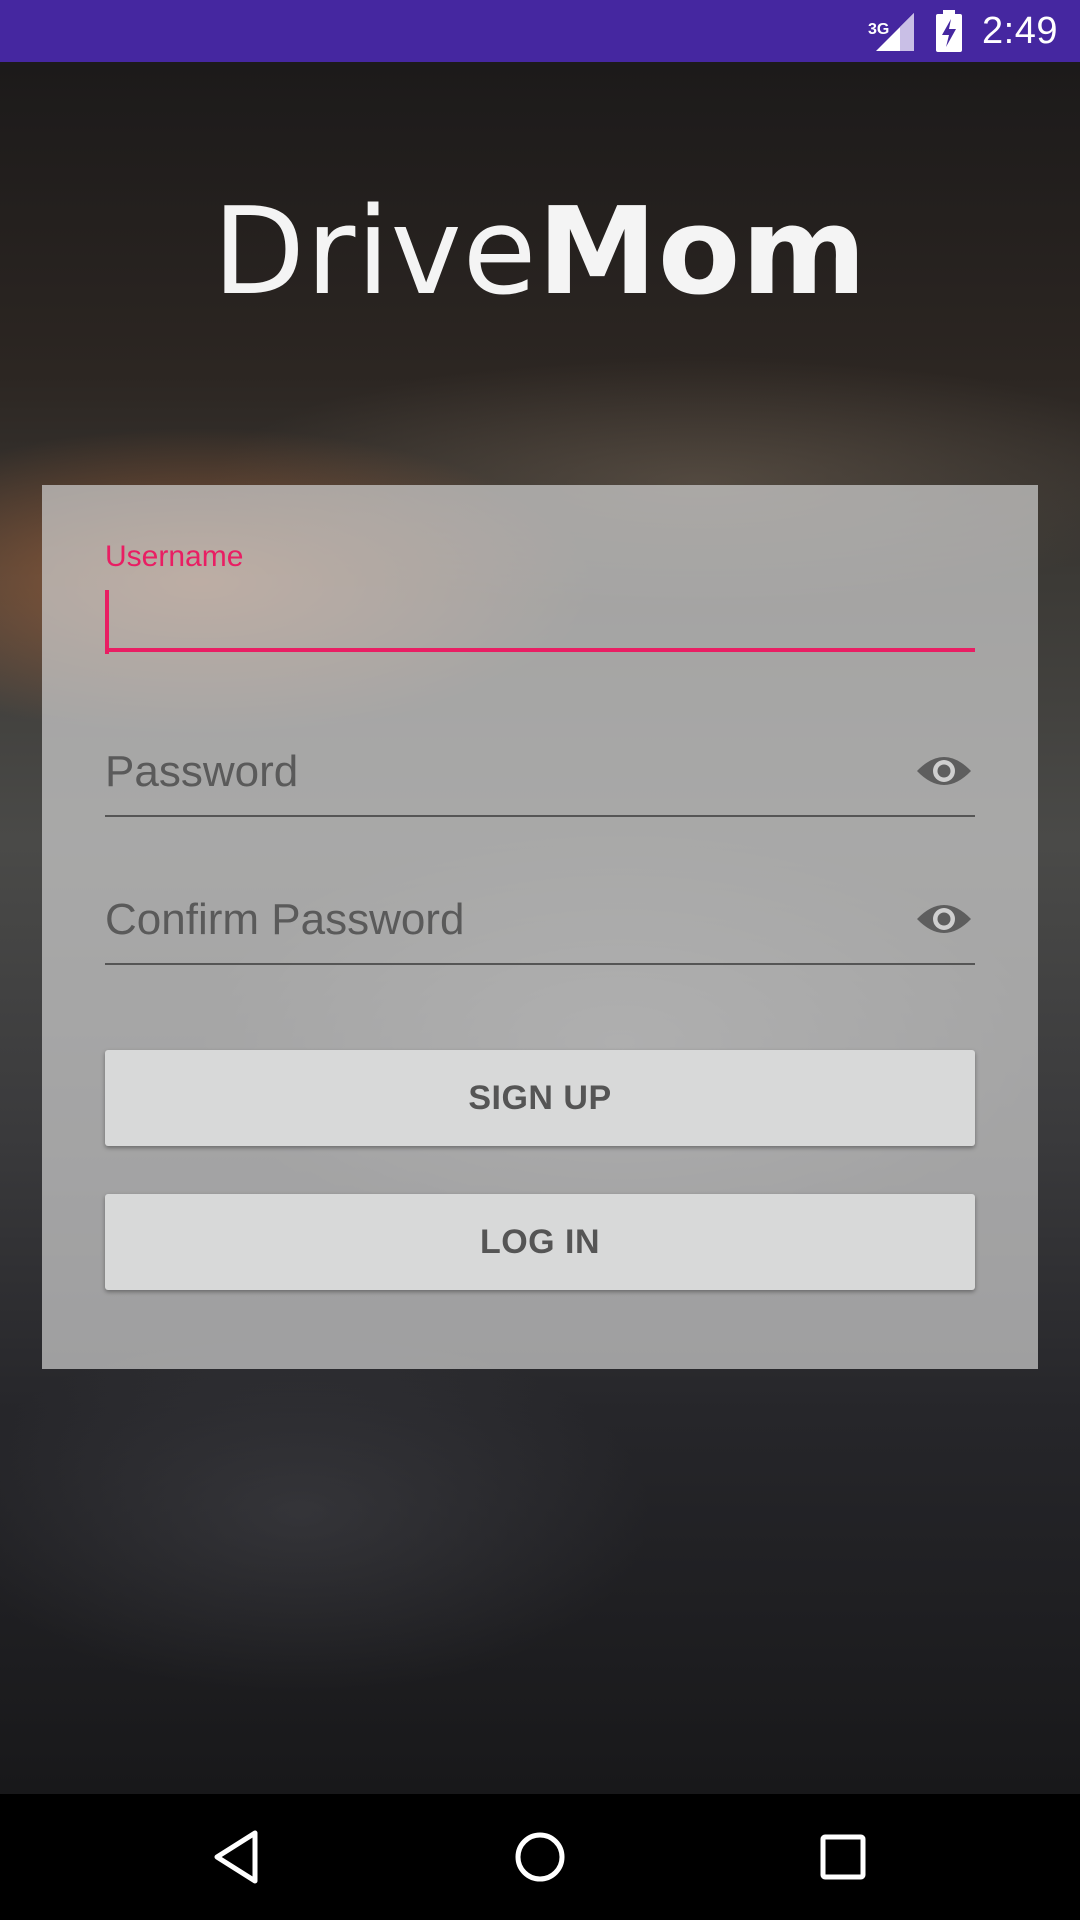 Image resolution: width=1080 pixels, height=1920 pixels. What do you see at coordinates (879, 29) in the screenshot?
I see `network-type: 3G` at bounding box center [879, 29].